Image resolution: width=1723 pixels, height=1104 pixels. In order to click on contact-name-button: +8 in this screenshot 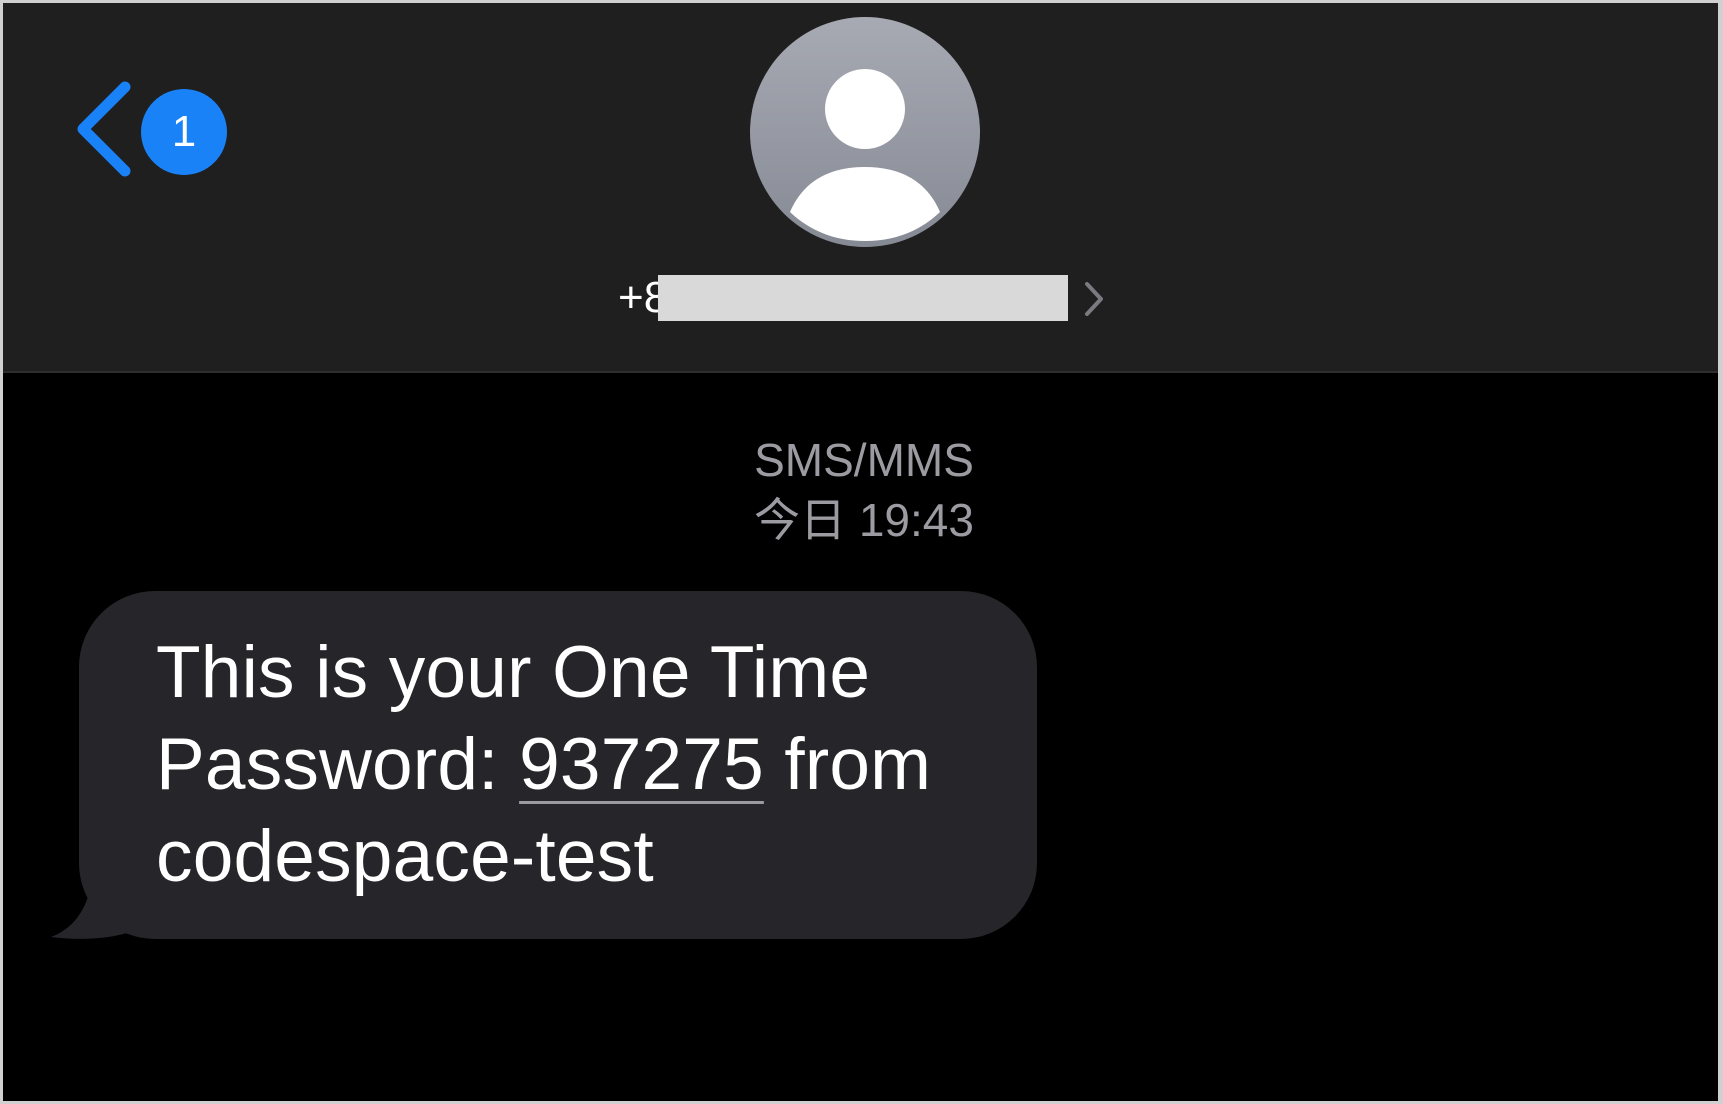, I will do `click(862, 298)`.